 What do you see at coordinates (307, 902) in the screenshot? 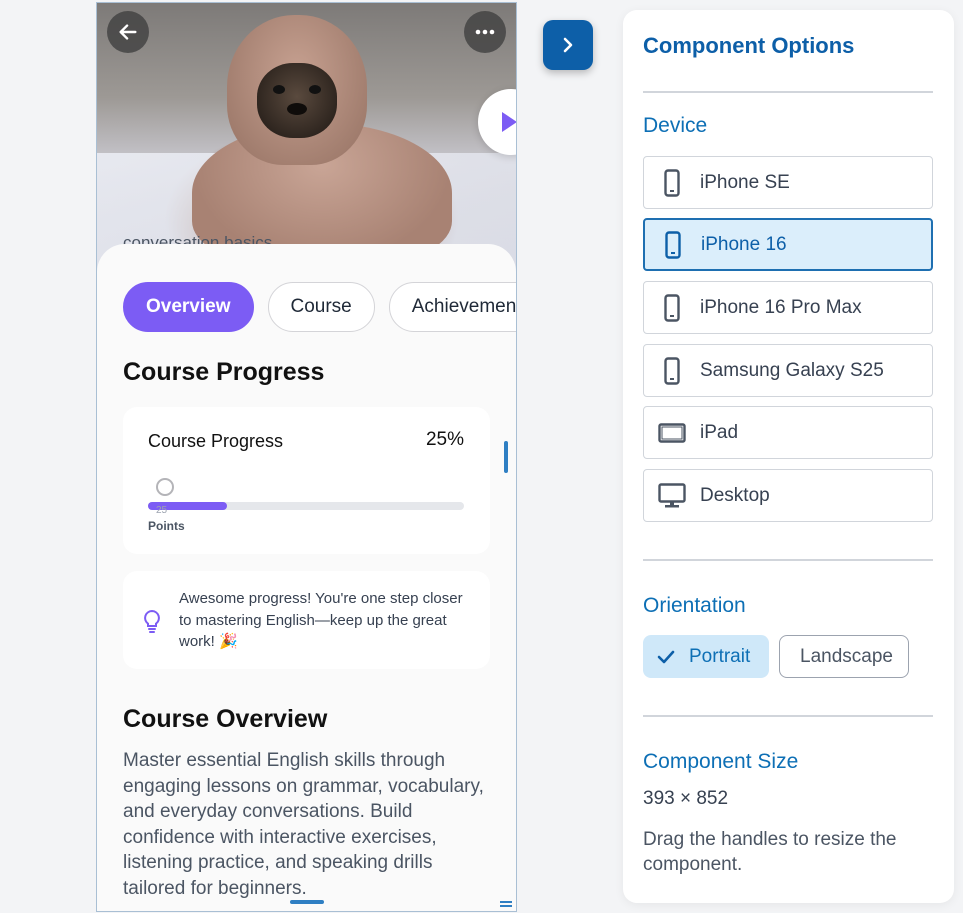
I see `home-indicator` at bounding box center [307, 902].